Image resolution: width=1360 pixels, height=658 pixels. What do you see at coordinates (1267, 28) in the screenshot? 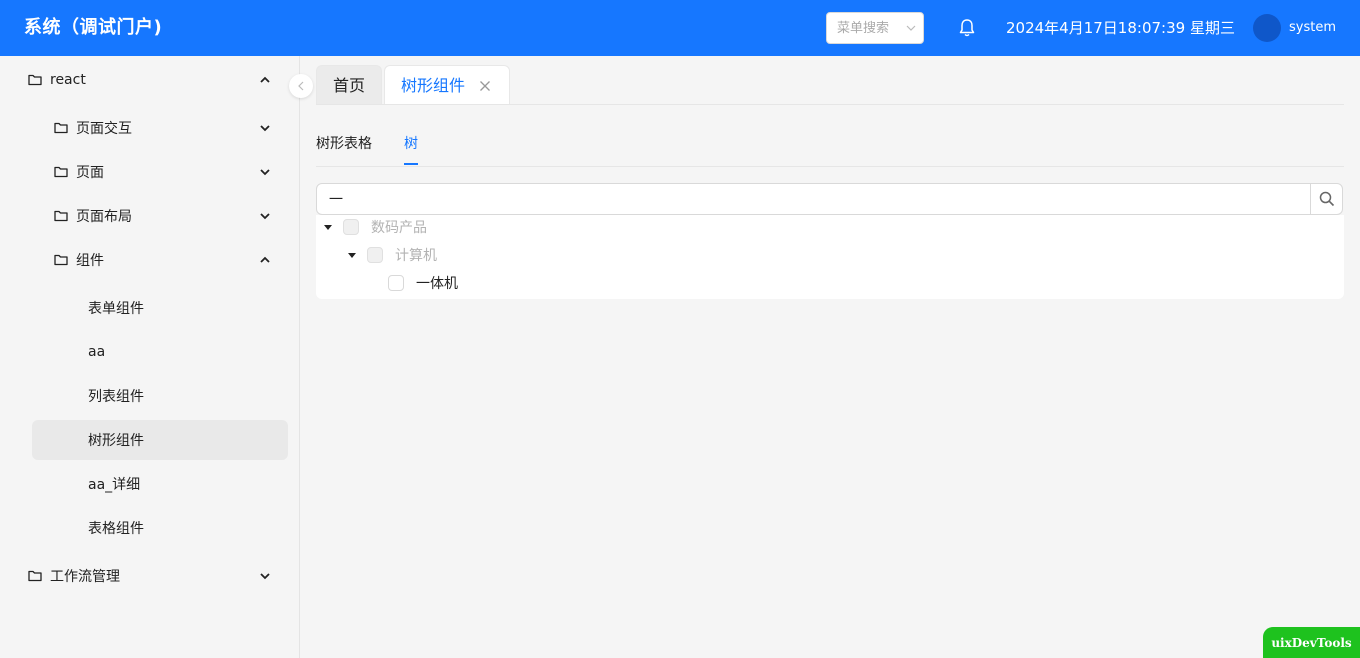
I see `avatar` at bounding box center [1267, 28].